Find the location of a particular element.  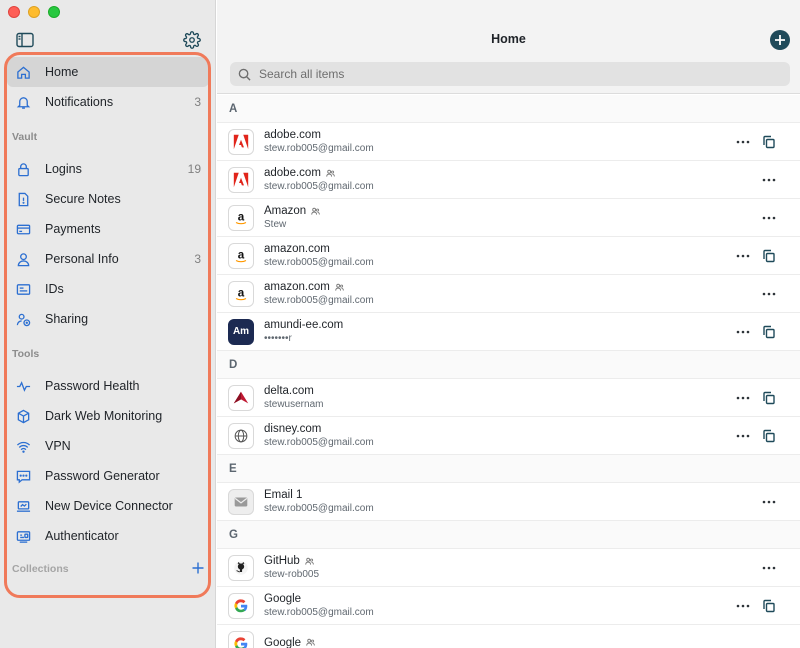

item-username: stewusernam is located at coordinates (294, 404).